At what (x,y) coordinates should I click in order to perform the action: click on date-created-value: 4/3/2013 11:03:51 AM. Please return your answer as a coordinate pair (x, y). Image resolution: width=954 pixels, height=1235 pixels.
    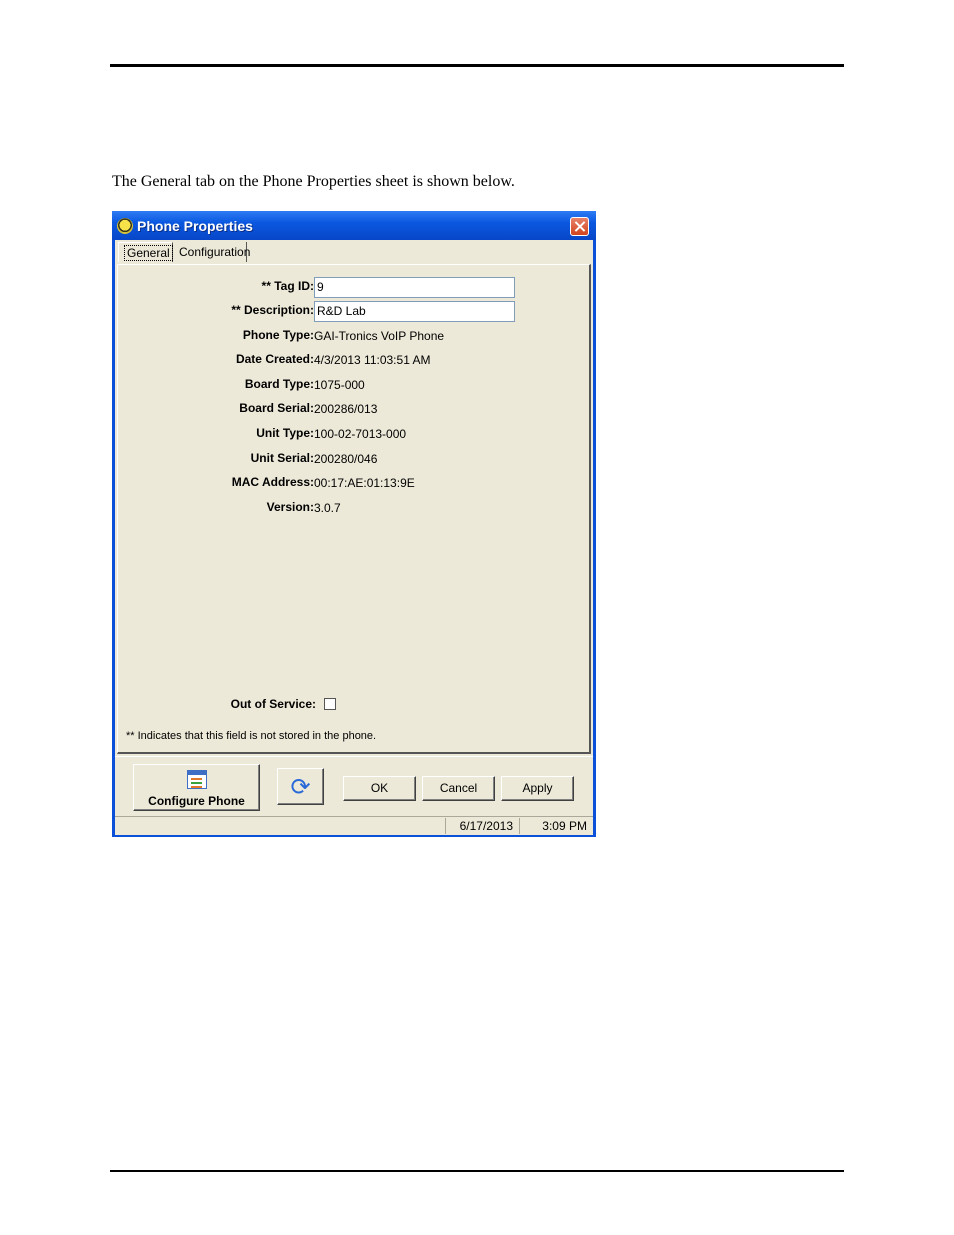
    Looking at the image, I should click on (372, 360).